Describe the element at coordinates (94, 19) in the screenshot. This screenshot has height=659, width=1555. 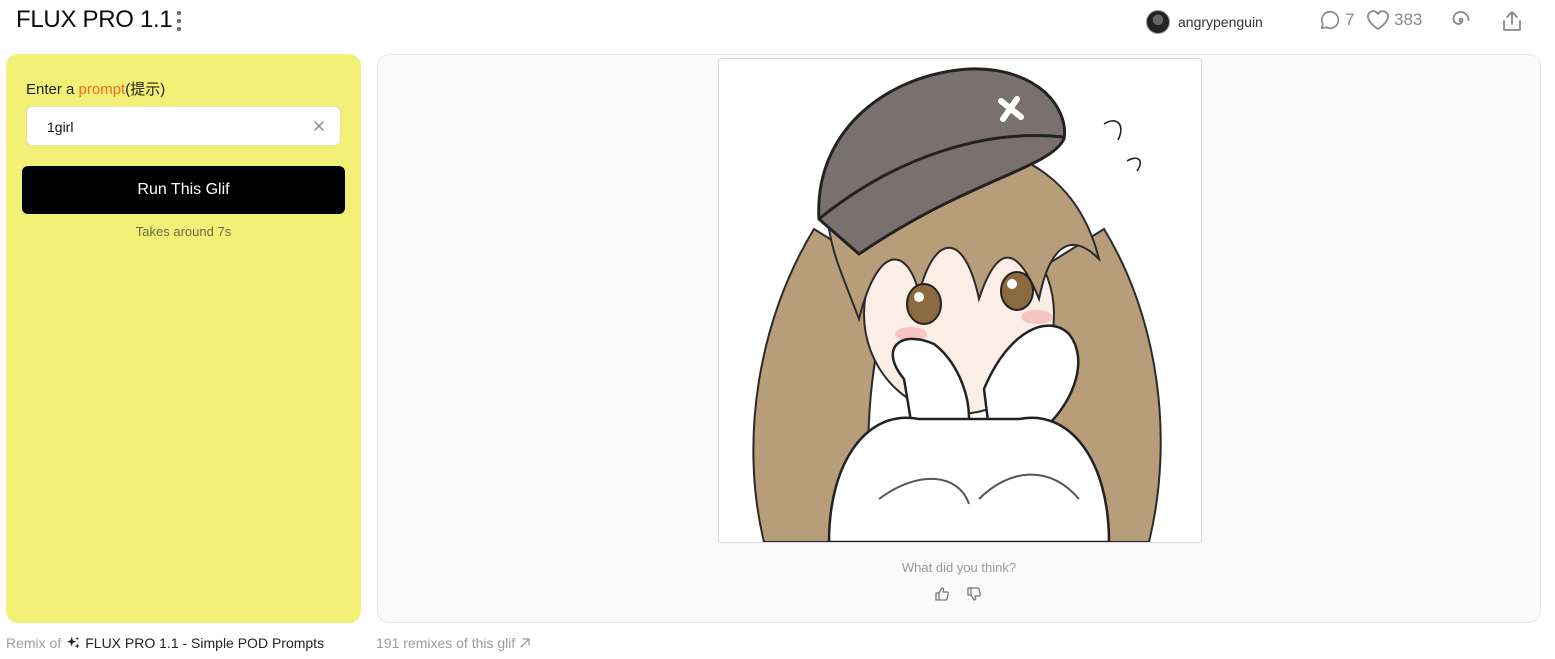
I see `page-title: FLUX PRO 1.1` at that location.